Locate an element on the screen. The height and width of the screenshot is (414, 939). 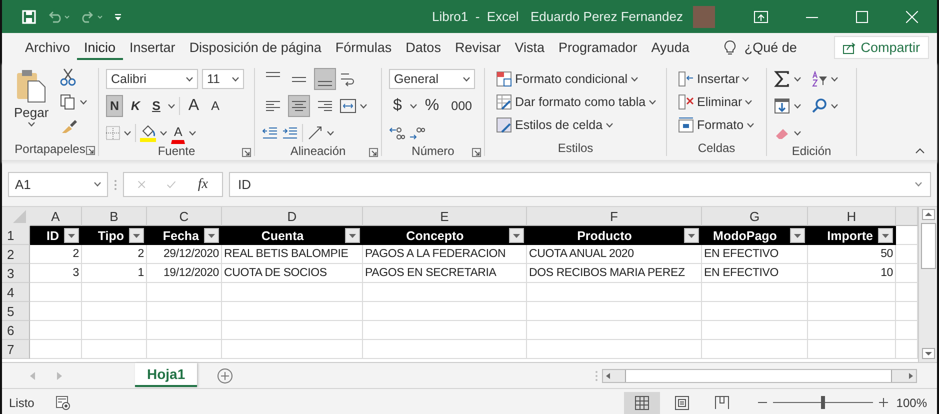
sort-filter-icon is located at coordinates (819, 79).